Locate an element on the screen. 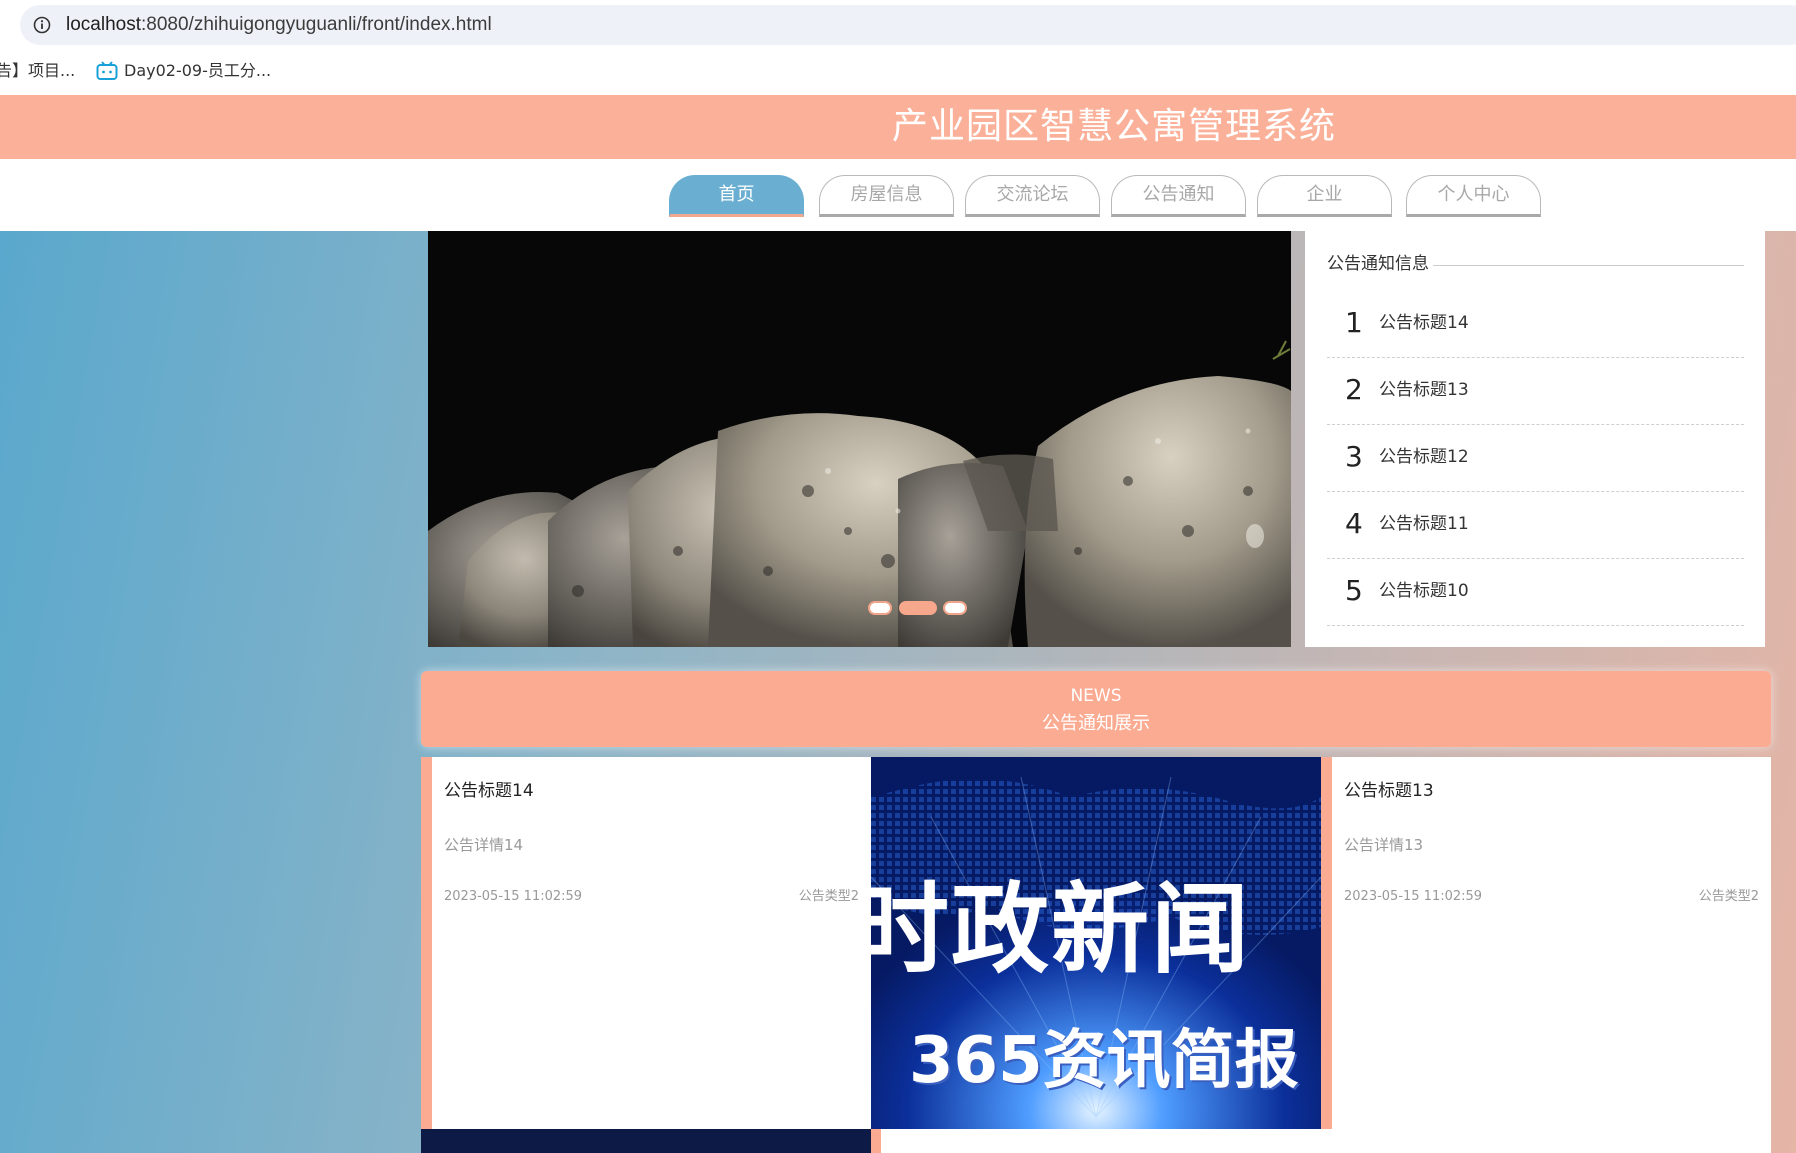 This screenshot has width=1796, height=1153. nav-home: 首页 is located at coordinates (736, 196).